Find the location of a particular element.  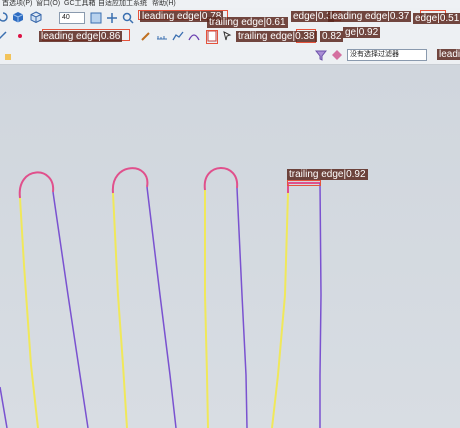

menu-bar: 首选项(P) 窗口(O) GC工具箱 自适应加工系统 帮助(H) is located at coordinates (230, 4).